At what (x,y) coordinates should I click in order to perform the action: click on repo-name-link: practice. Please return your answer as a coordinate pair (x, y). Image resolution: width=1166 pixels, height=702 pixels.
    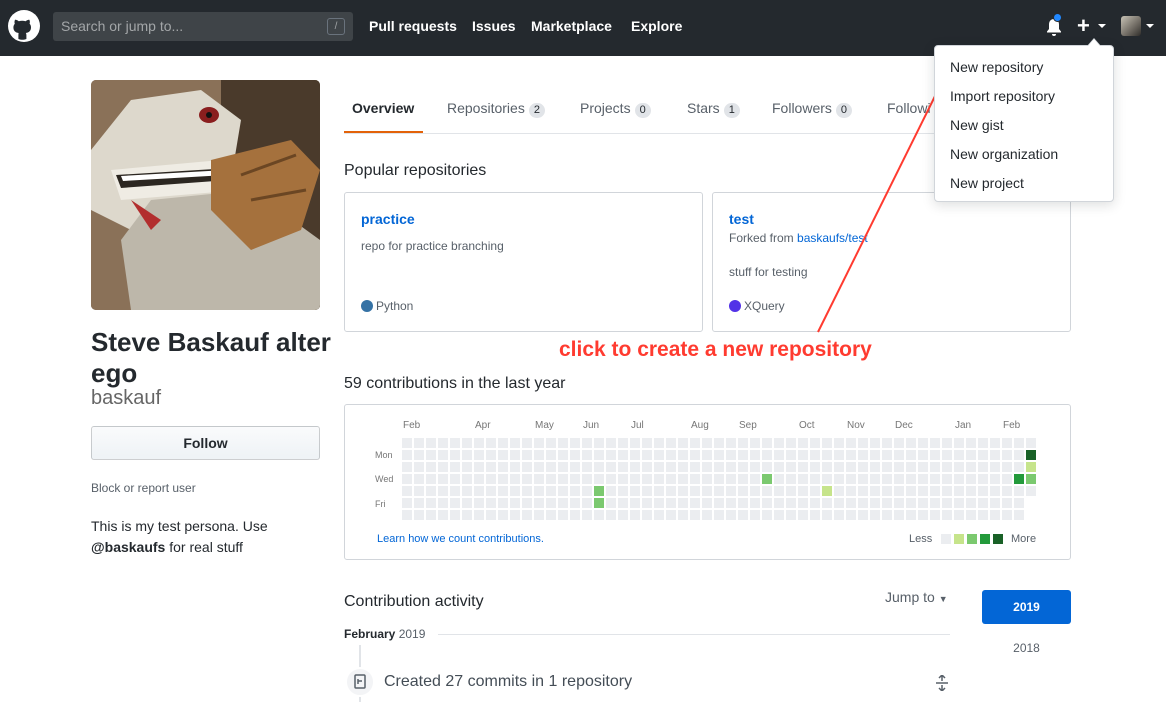
    Looking at the image, I should click on (388, 219).